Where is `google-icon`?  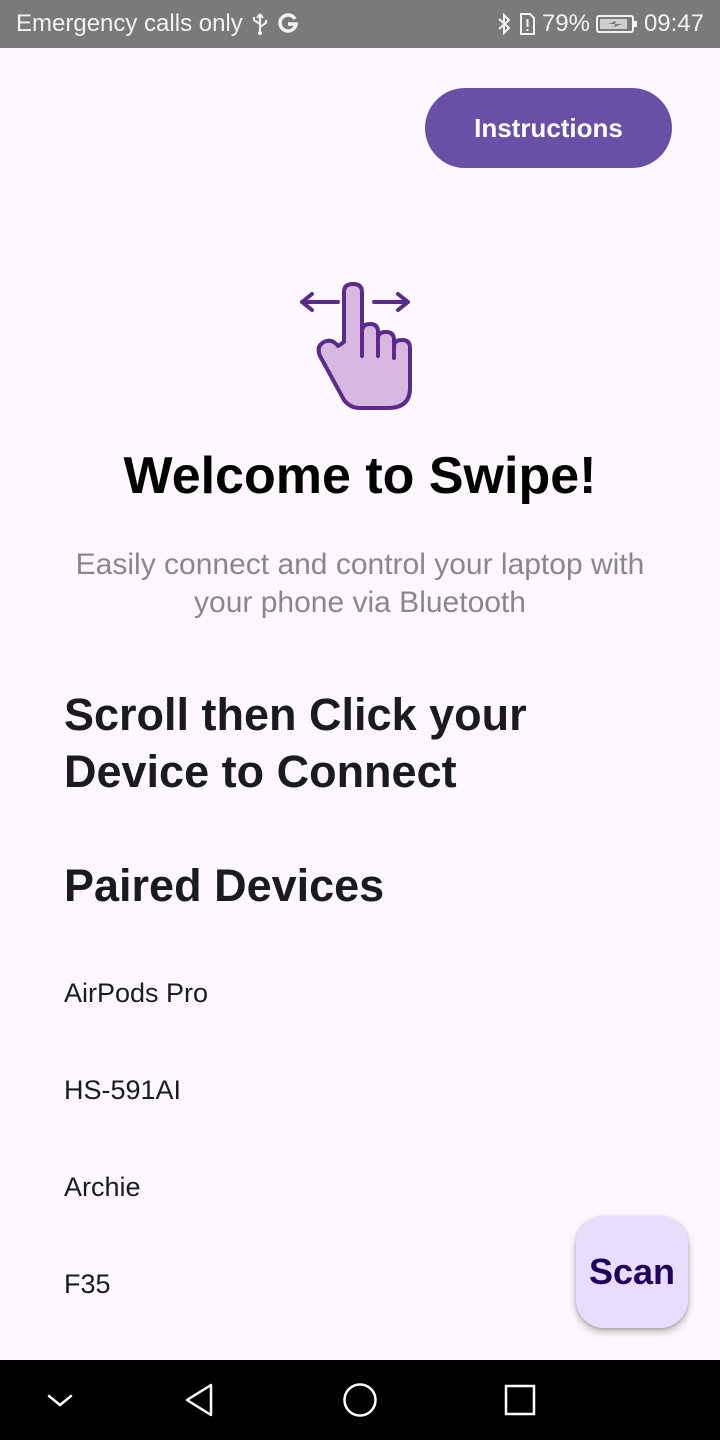 google-icon is located at coordinates (288, 24).